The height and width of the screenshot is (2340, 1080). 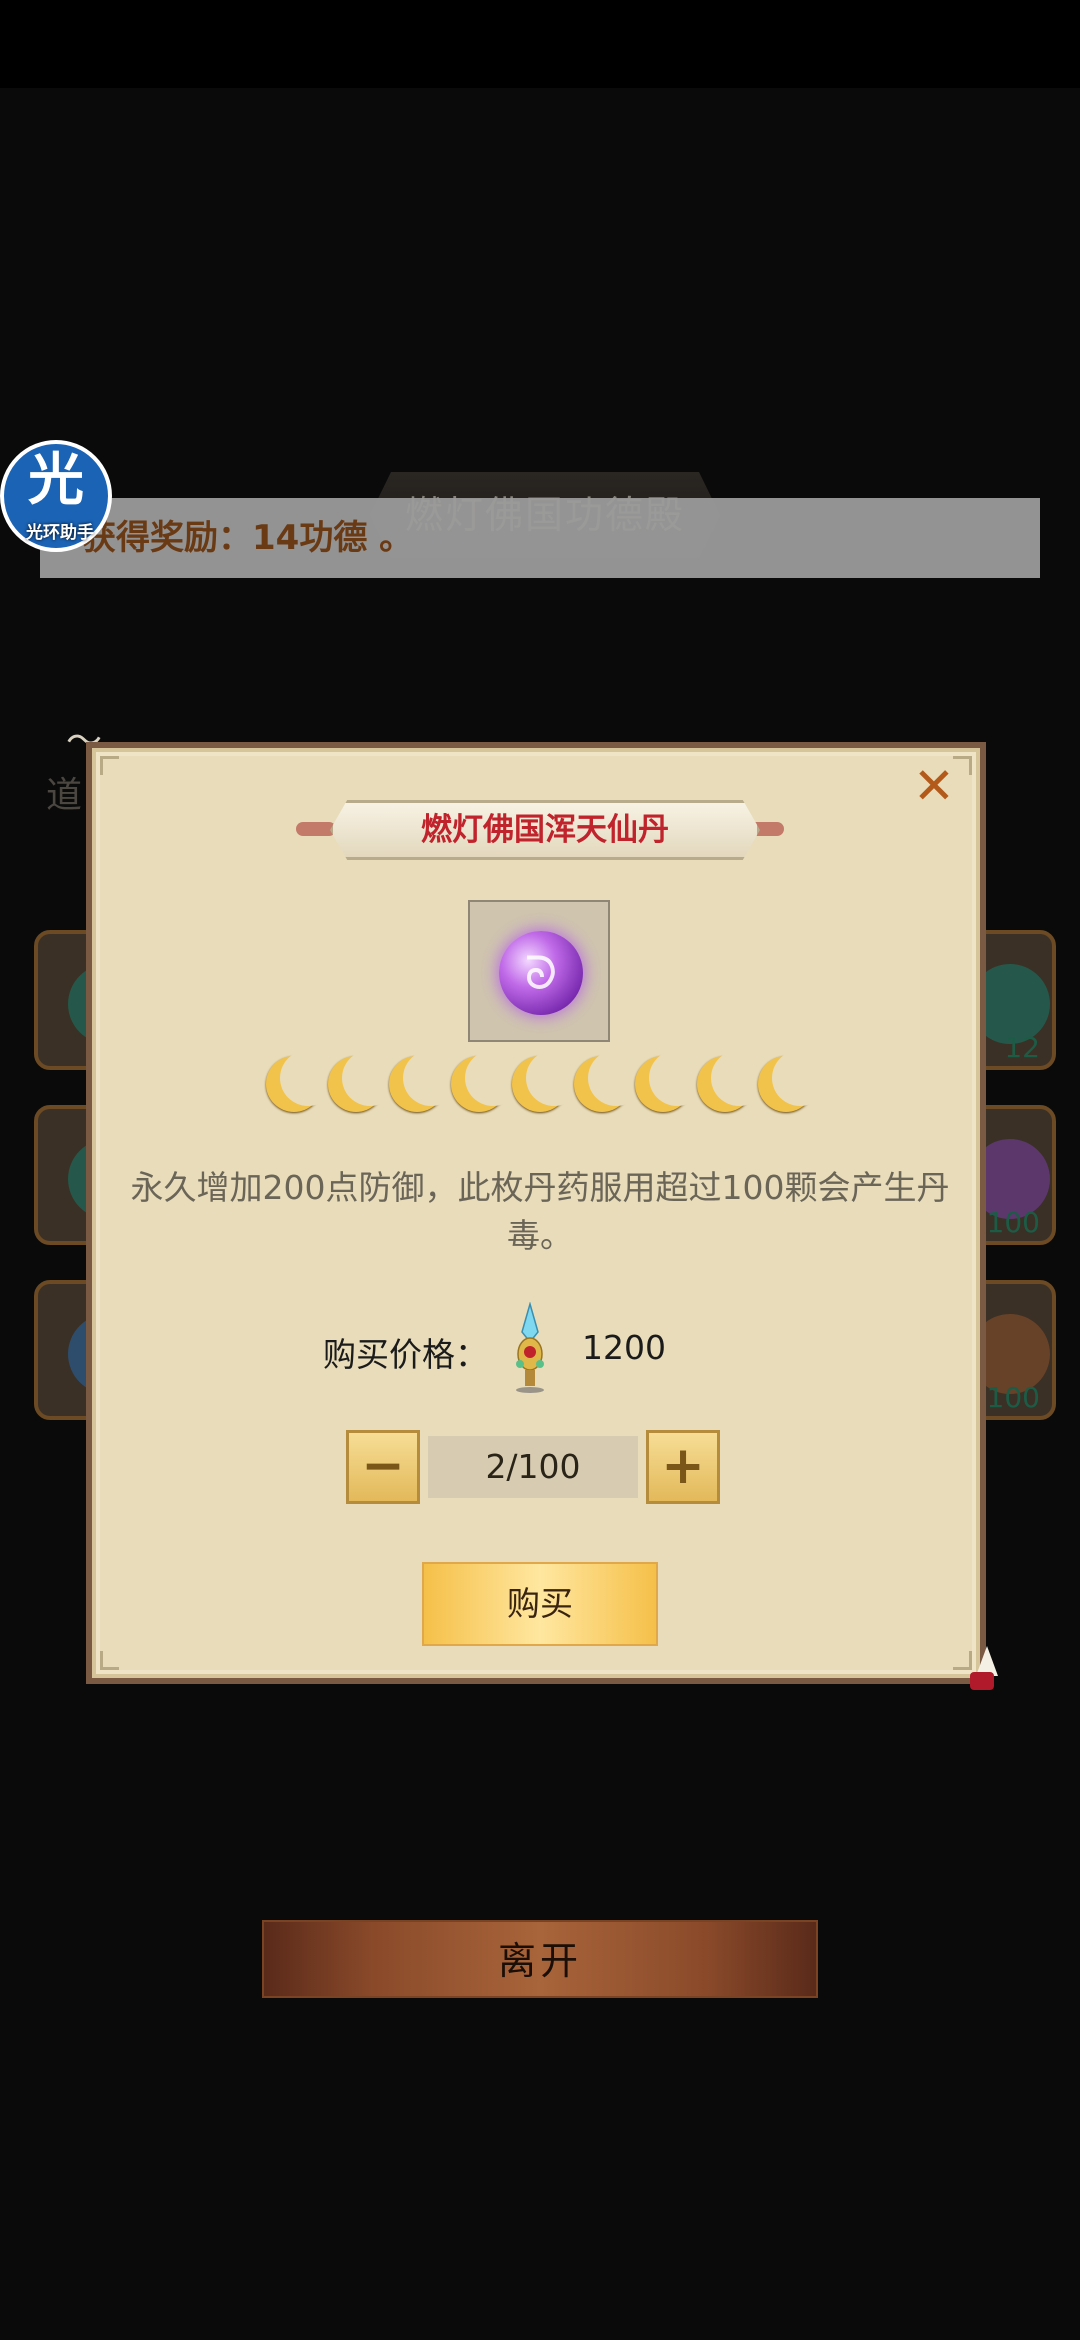 What do you see at coordinates (540, 1604) in the screenshot?
I see `buy-button: 购买` at bounding box center [540, 1604].